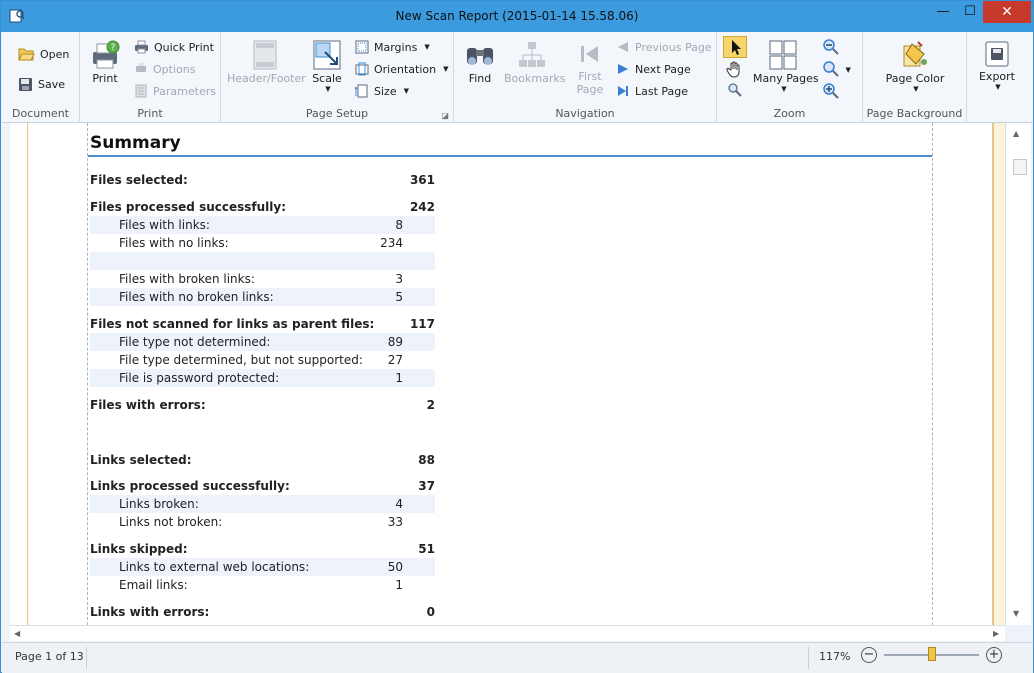 Image resolution: width=1034 pixels, height=673 pixels. I want to click on group-page-background: Page Color ▼ Page Background, so click(915, 77).